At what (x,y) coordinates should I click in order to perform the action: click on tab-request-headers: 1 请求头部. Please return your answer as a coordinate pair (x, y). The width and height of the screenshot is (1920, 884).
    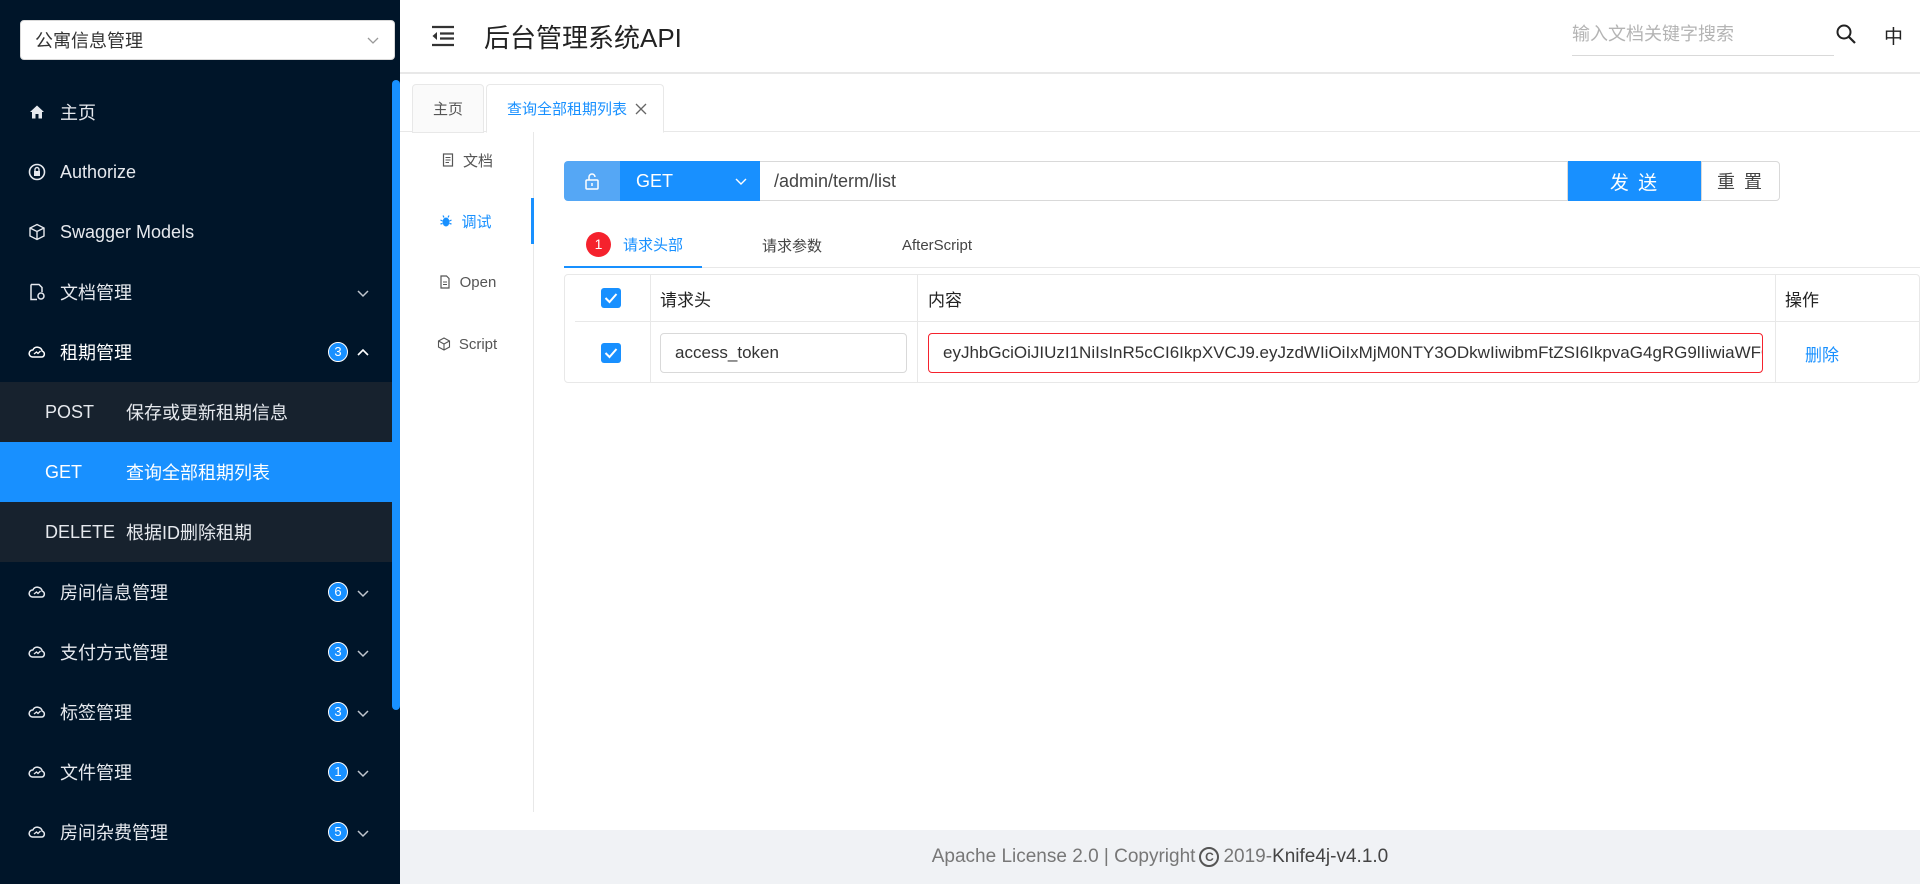
    Looking at the image, I should click on (633, 245).